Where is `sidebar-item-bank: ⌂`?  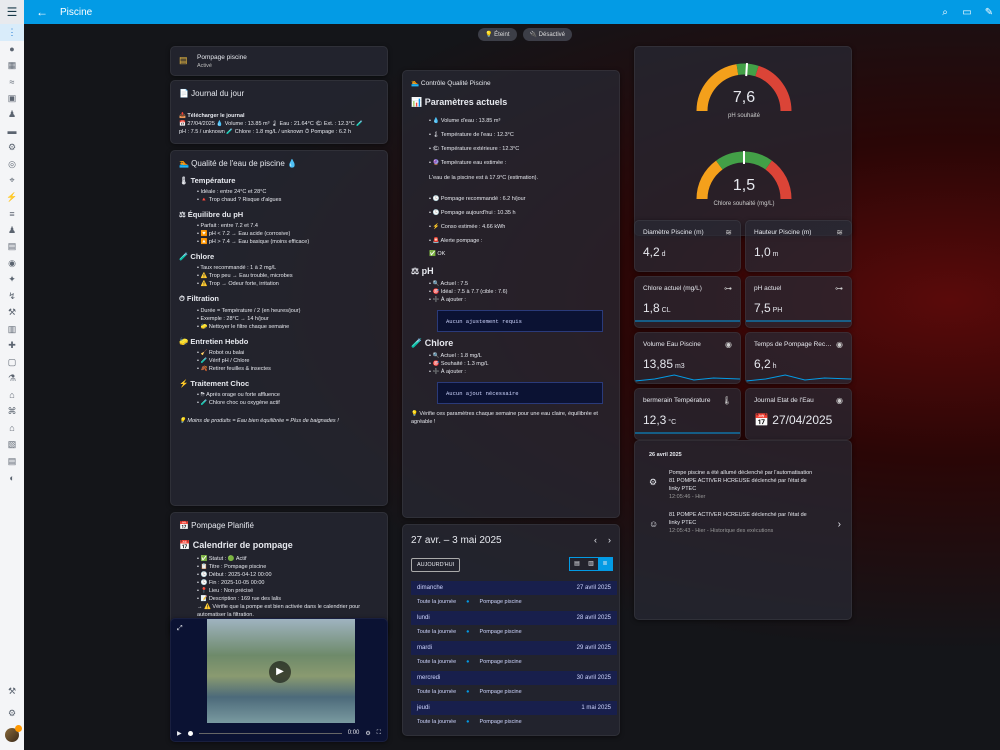
sidebar-item-bank: ⌂ is located at coordinates (12, 395).